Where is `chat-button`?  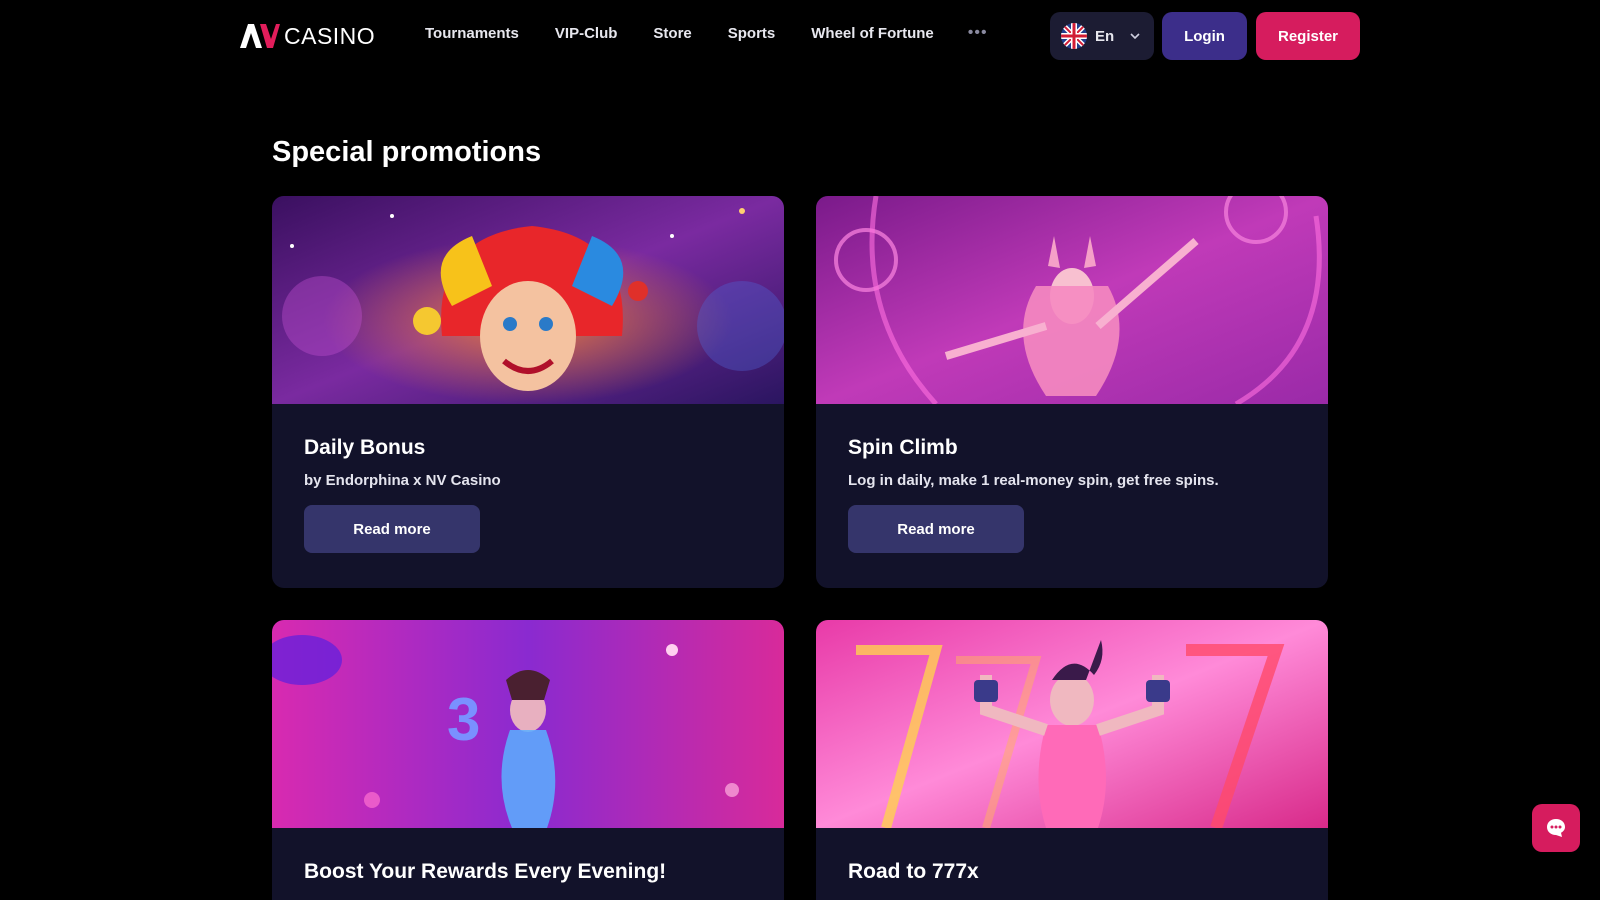 chat-button is located at coordinates (1556, 828).